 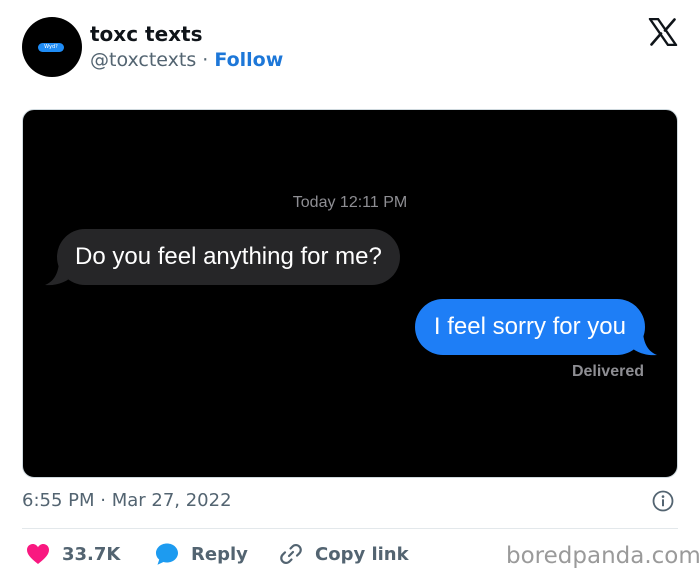 What do you see at coordinates (350, 202) in the screenshot?
I see `message-timestamp: Today 12:11 PM` at bounding box center [350, 202].